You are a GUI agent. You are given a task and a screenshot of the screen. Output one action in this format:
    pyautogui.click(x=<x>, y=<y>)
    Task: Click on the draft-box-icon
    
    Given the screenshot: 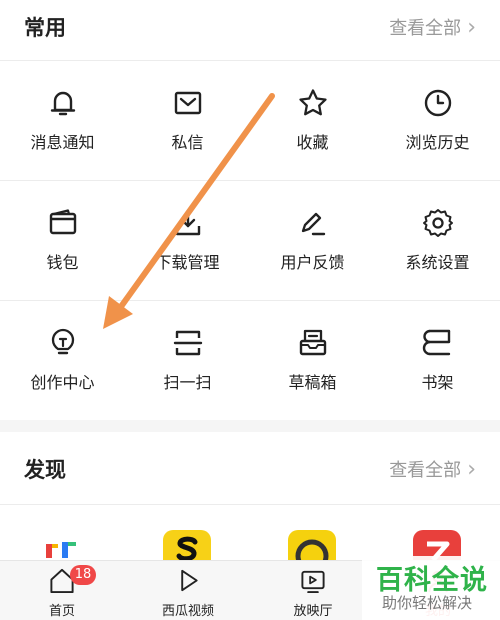 What is the action you would take?
    pyautogui.click(x=312, y=342)
    